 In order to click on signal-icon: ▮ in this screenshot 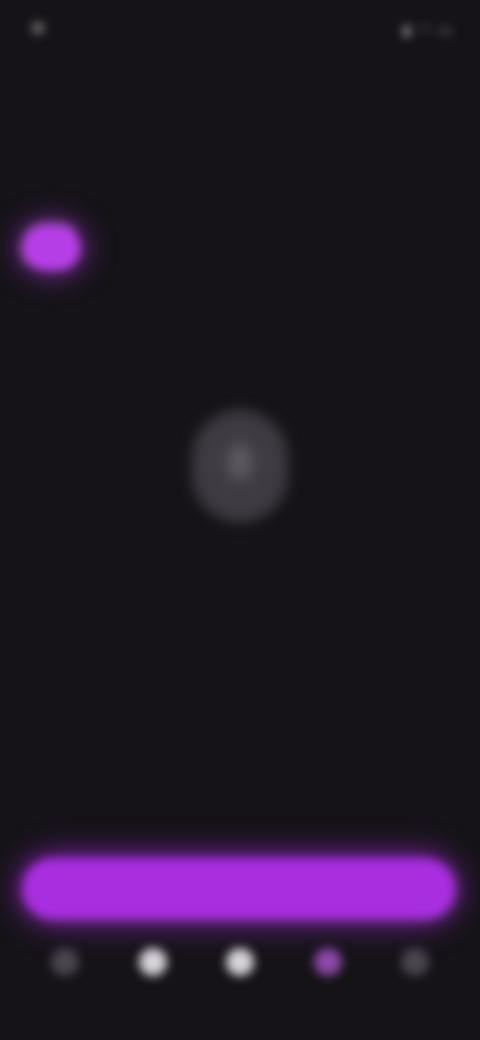, I will do `click(406, 30)`.